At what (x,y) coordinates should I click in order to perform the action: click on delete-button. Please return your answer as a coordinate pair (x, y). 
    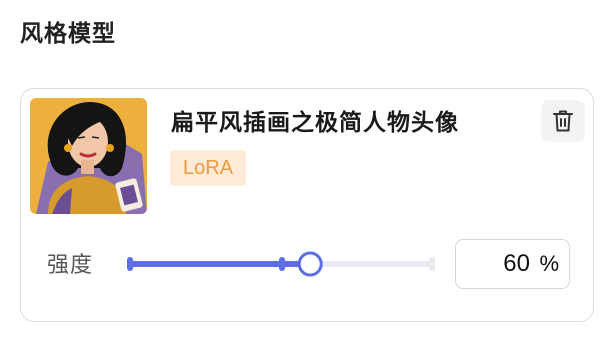
    Looking at the image, I should click on (563, 121).